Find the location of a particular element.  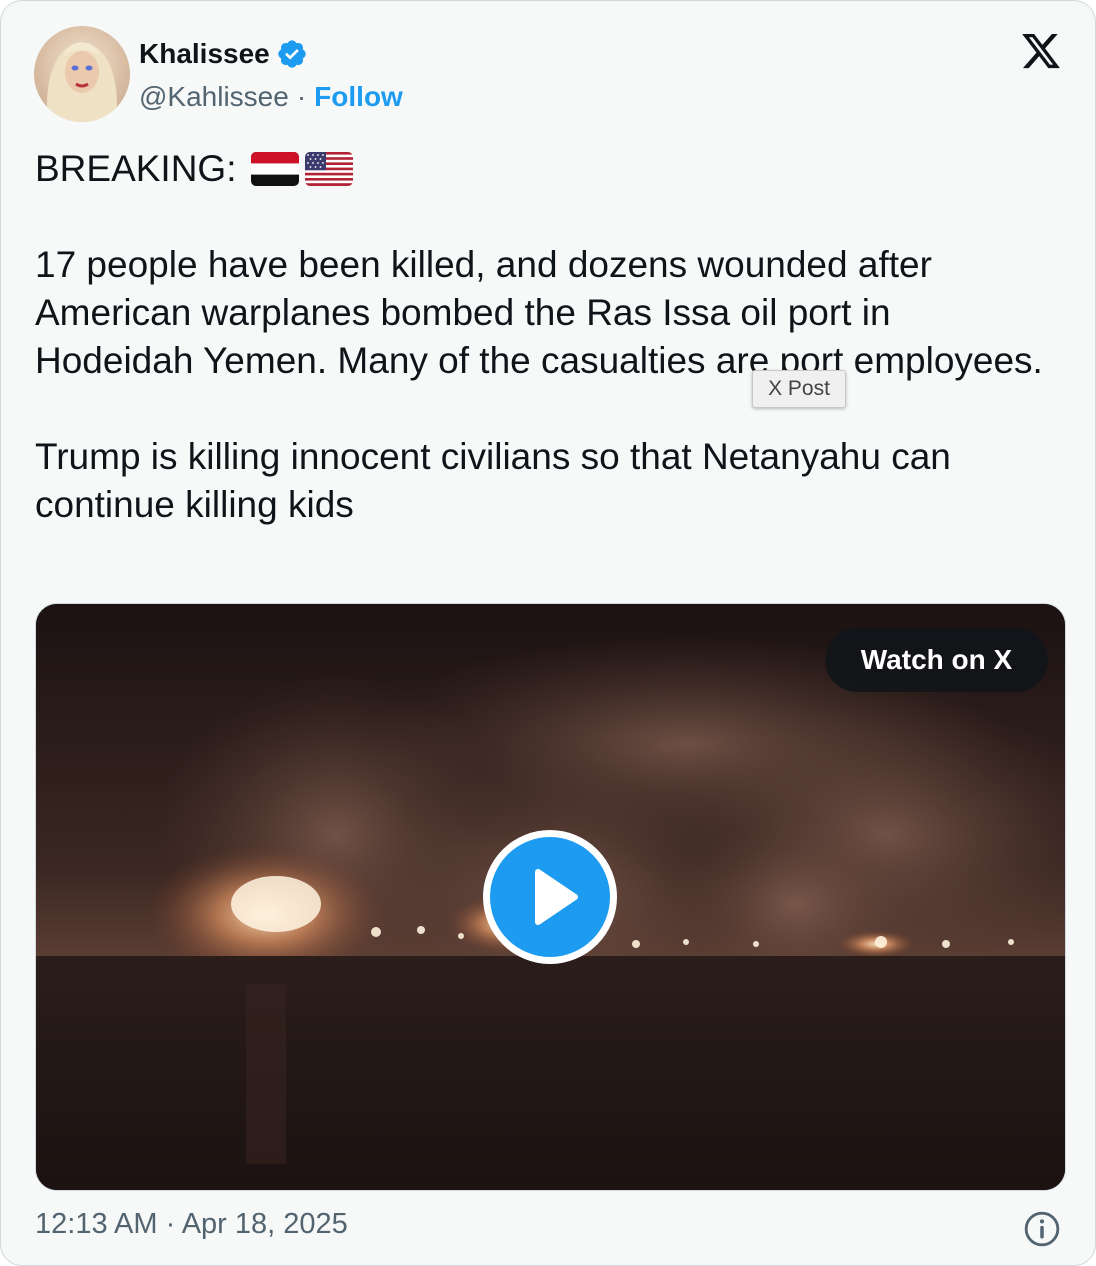

author-name: Khalissee is located at coordinates (204, 54).